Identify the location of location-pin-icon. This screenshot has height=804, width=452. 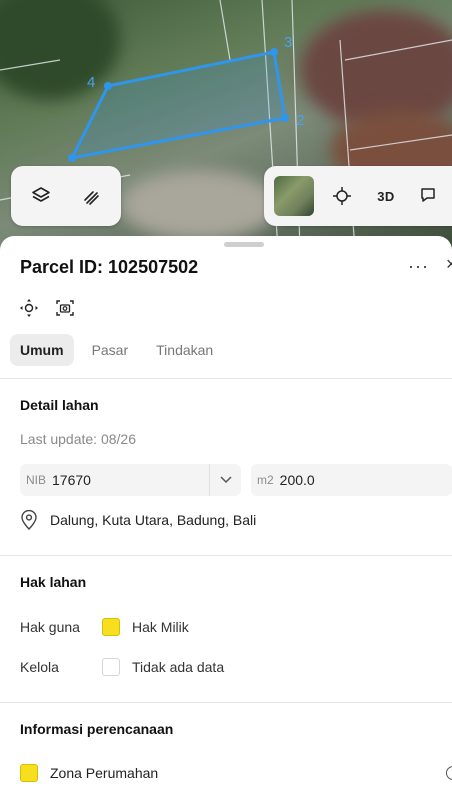
(29, 520).